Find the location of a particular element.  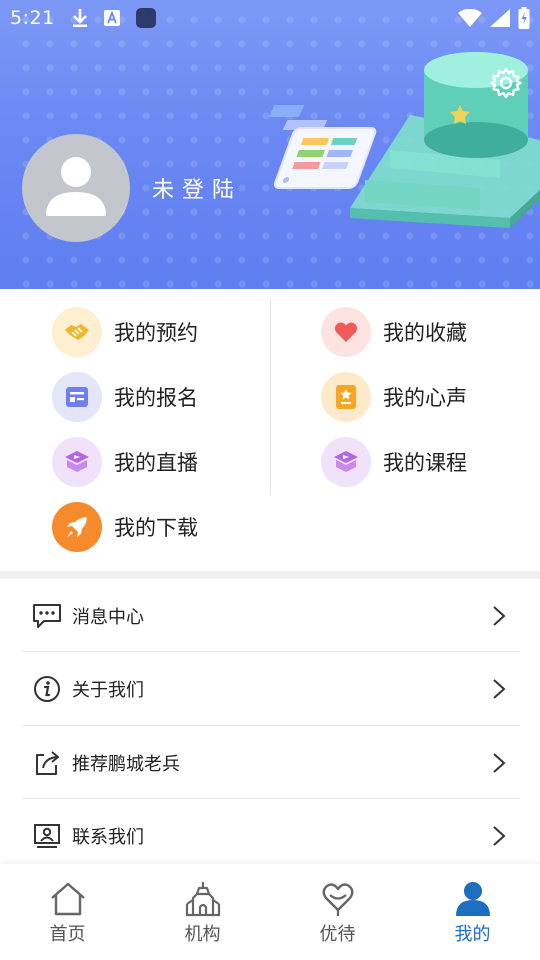

nav-label: 机构 is located at coordinates (202, 934).